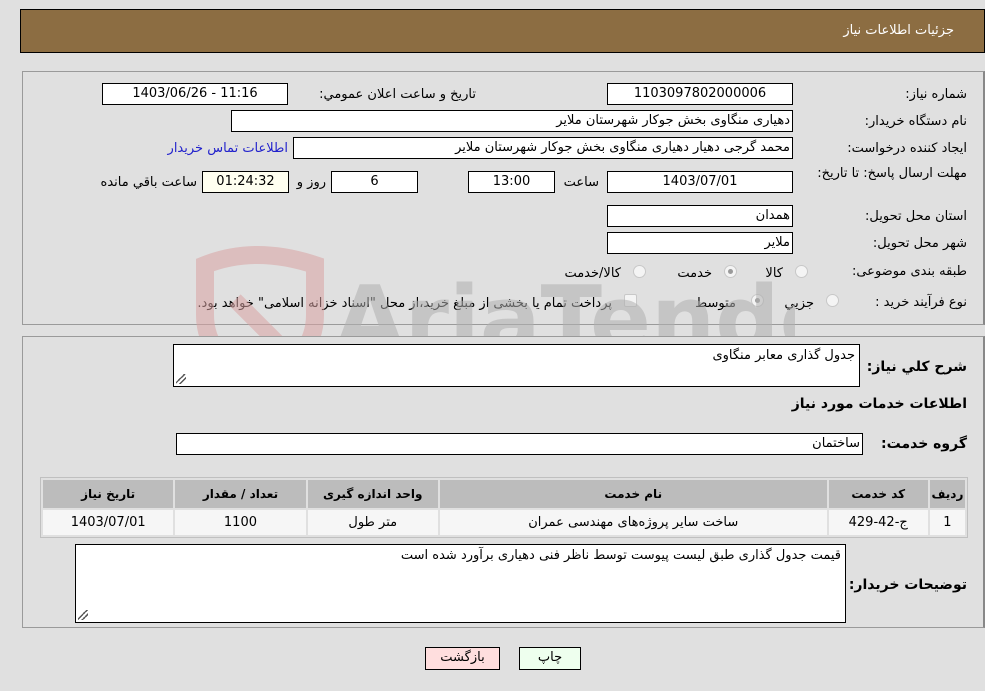 The height and width of the screenshot is (691, 985). Describe the element at coordinates (892, 173) in the screenshot. I see `deadline-label: مهلت ارسال پاسخ: تا تاریخ:` at that location.